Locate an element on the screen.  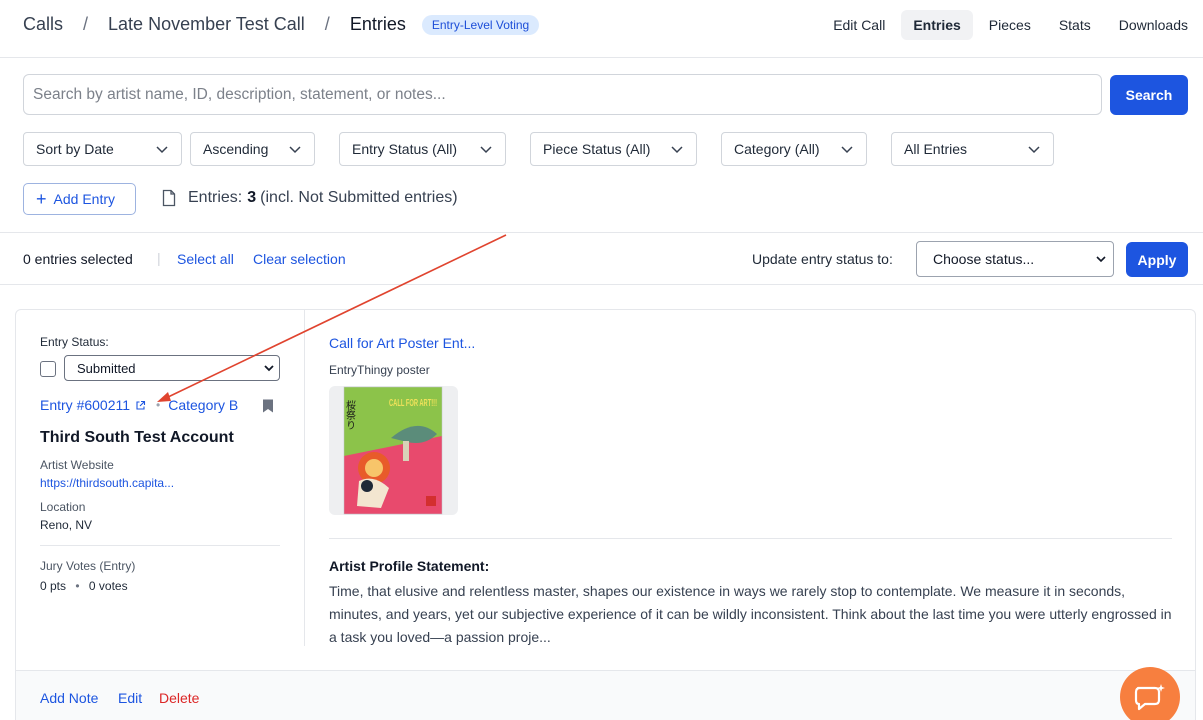
category-filter: Category (All) is located at coordinates (794, 149).